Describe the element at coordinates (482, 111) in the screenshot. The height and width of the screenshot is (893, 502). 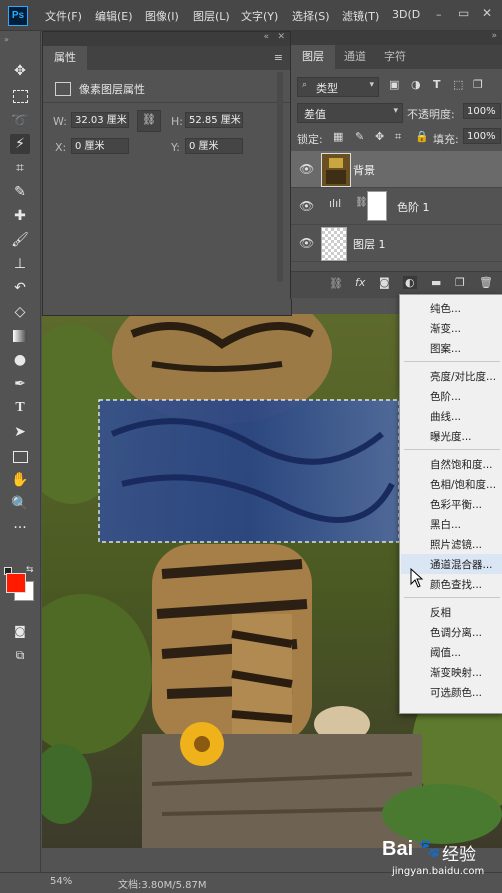
I see `opacity-field: 100%` at that location.